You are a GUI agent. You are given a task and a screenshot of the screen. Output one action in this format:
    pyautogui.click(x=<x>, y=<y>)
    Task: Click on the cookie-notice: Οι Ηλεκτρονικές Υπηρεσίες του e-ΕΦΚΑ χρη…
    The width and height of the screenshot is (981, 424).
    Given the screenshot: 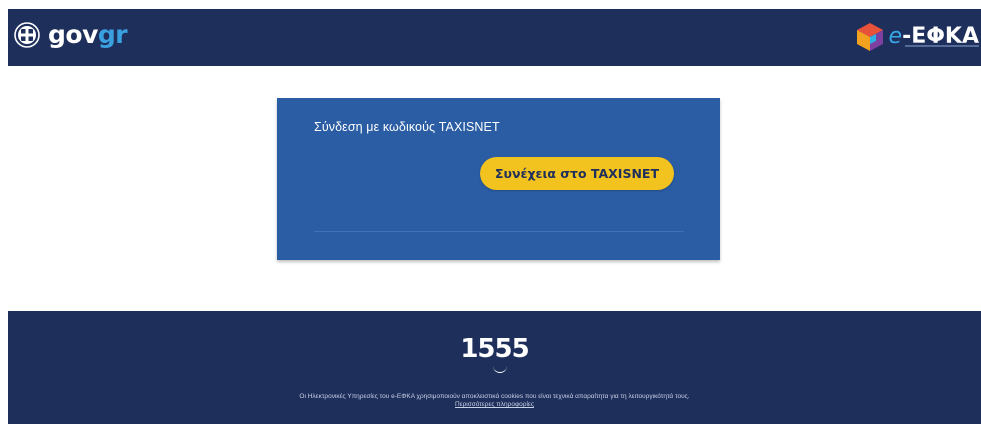 What is the action you would take?
    pyautogui.click(x=494, y=401)
    